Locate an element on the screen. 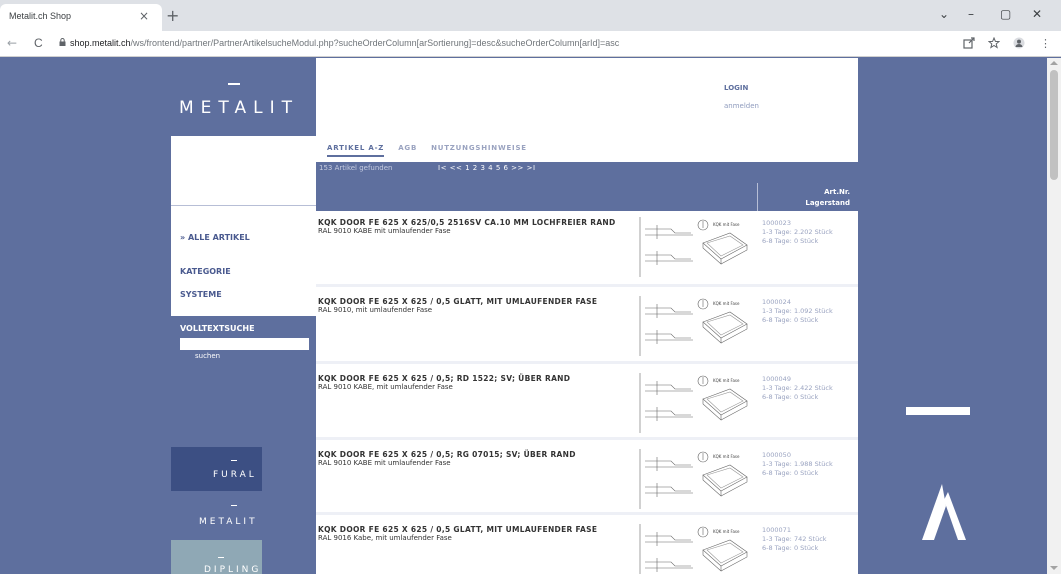  reload-icon: C is located at coordinates (38, 43).